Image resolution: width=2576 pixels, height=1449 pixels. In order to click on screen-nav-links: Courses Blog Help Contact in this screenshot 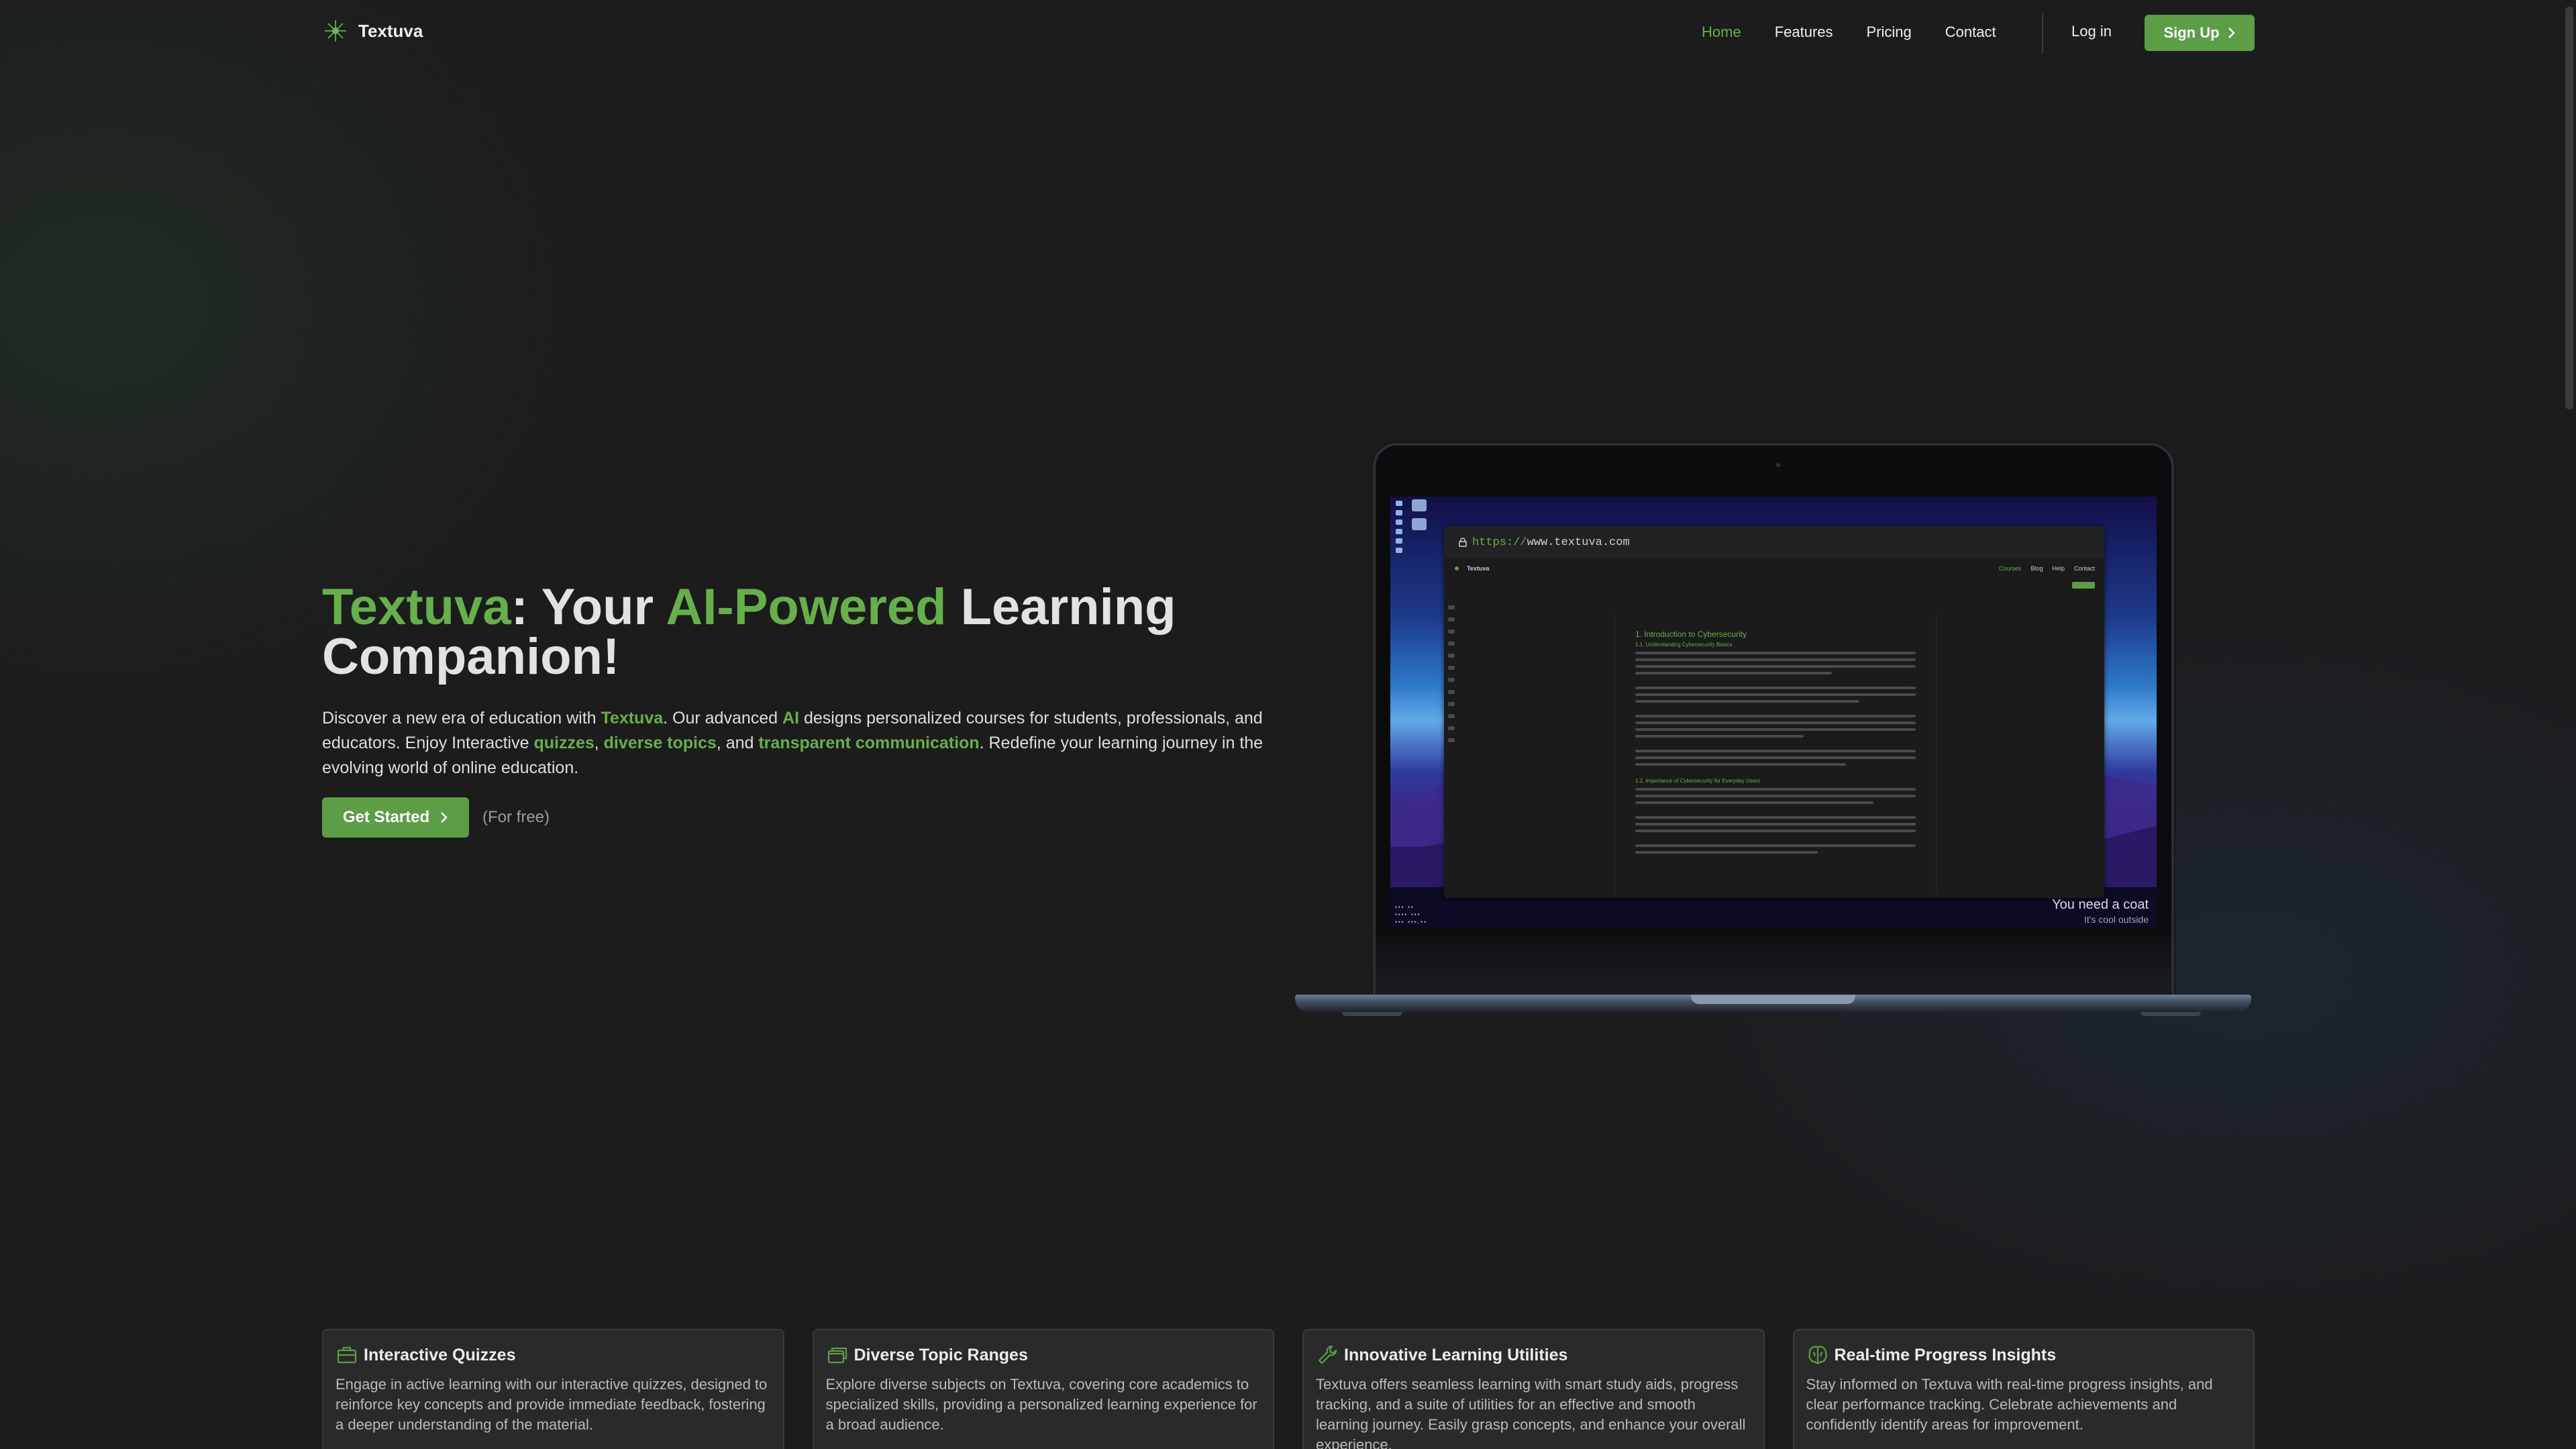, I will do `click(2047, 568)`.